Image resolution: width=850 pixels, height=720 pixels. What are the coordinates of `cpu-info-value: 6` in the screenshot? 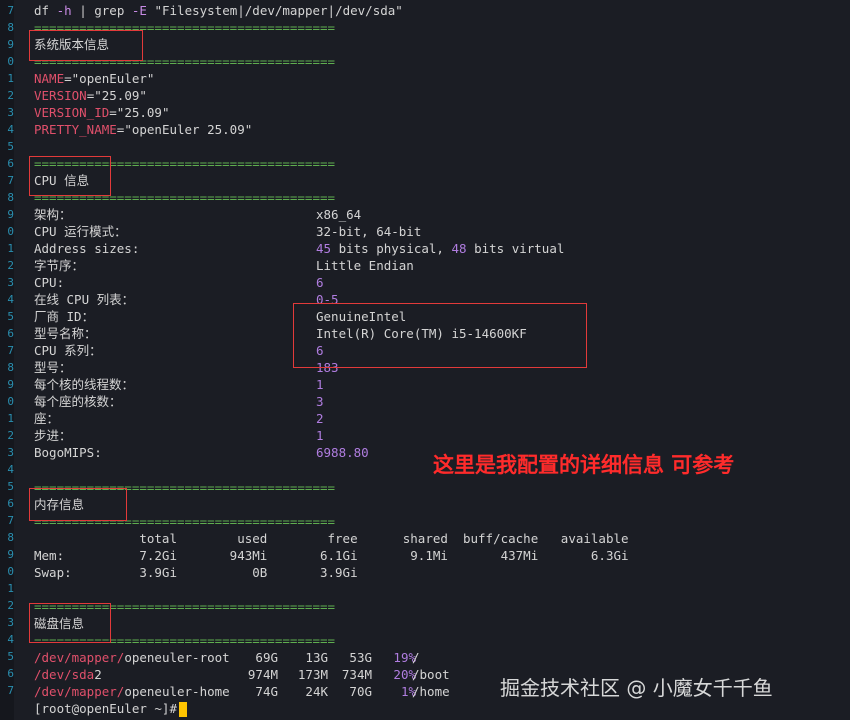 It's located at (320, 350).